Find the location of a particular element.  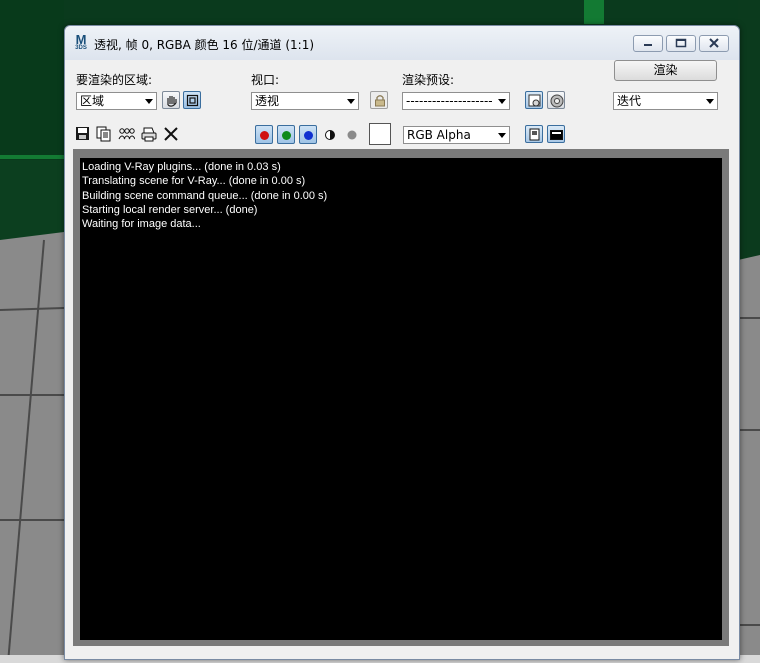

preset-label: 渲染预设: is located at coordinates (428, 80).